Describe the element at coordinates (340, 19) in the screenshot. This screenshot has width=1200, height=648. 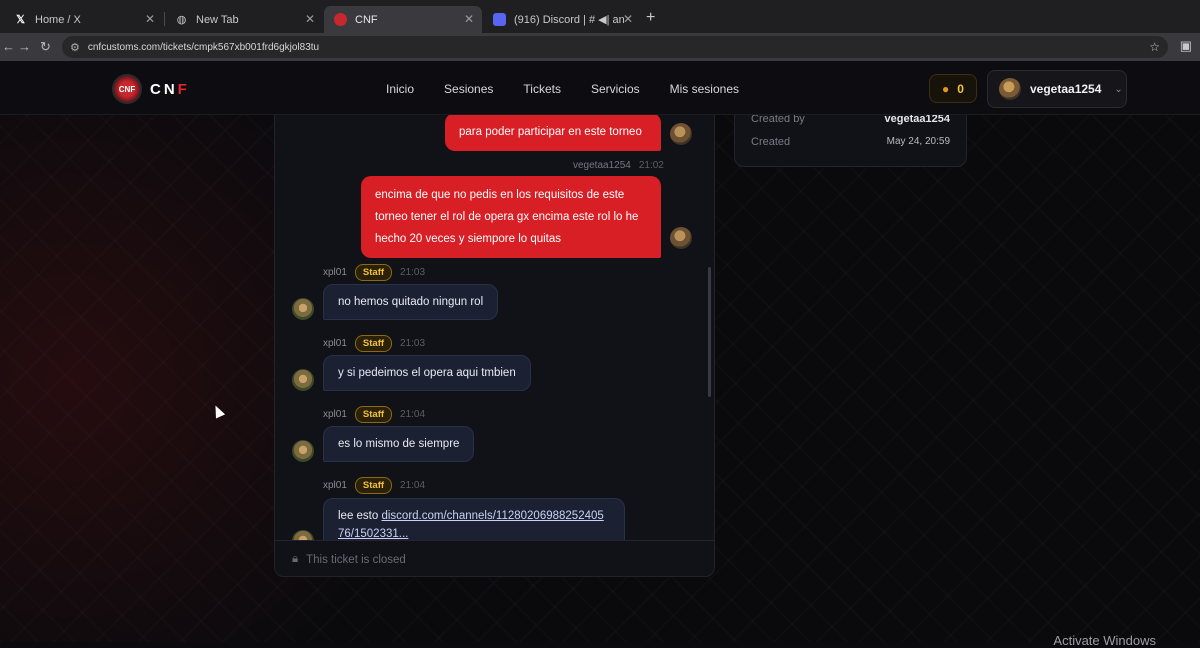
I see `cnf-icon` at that location.